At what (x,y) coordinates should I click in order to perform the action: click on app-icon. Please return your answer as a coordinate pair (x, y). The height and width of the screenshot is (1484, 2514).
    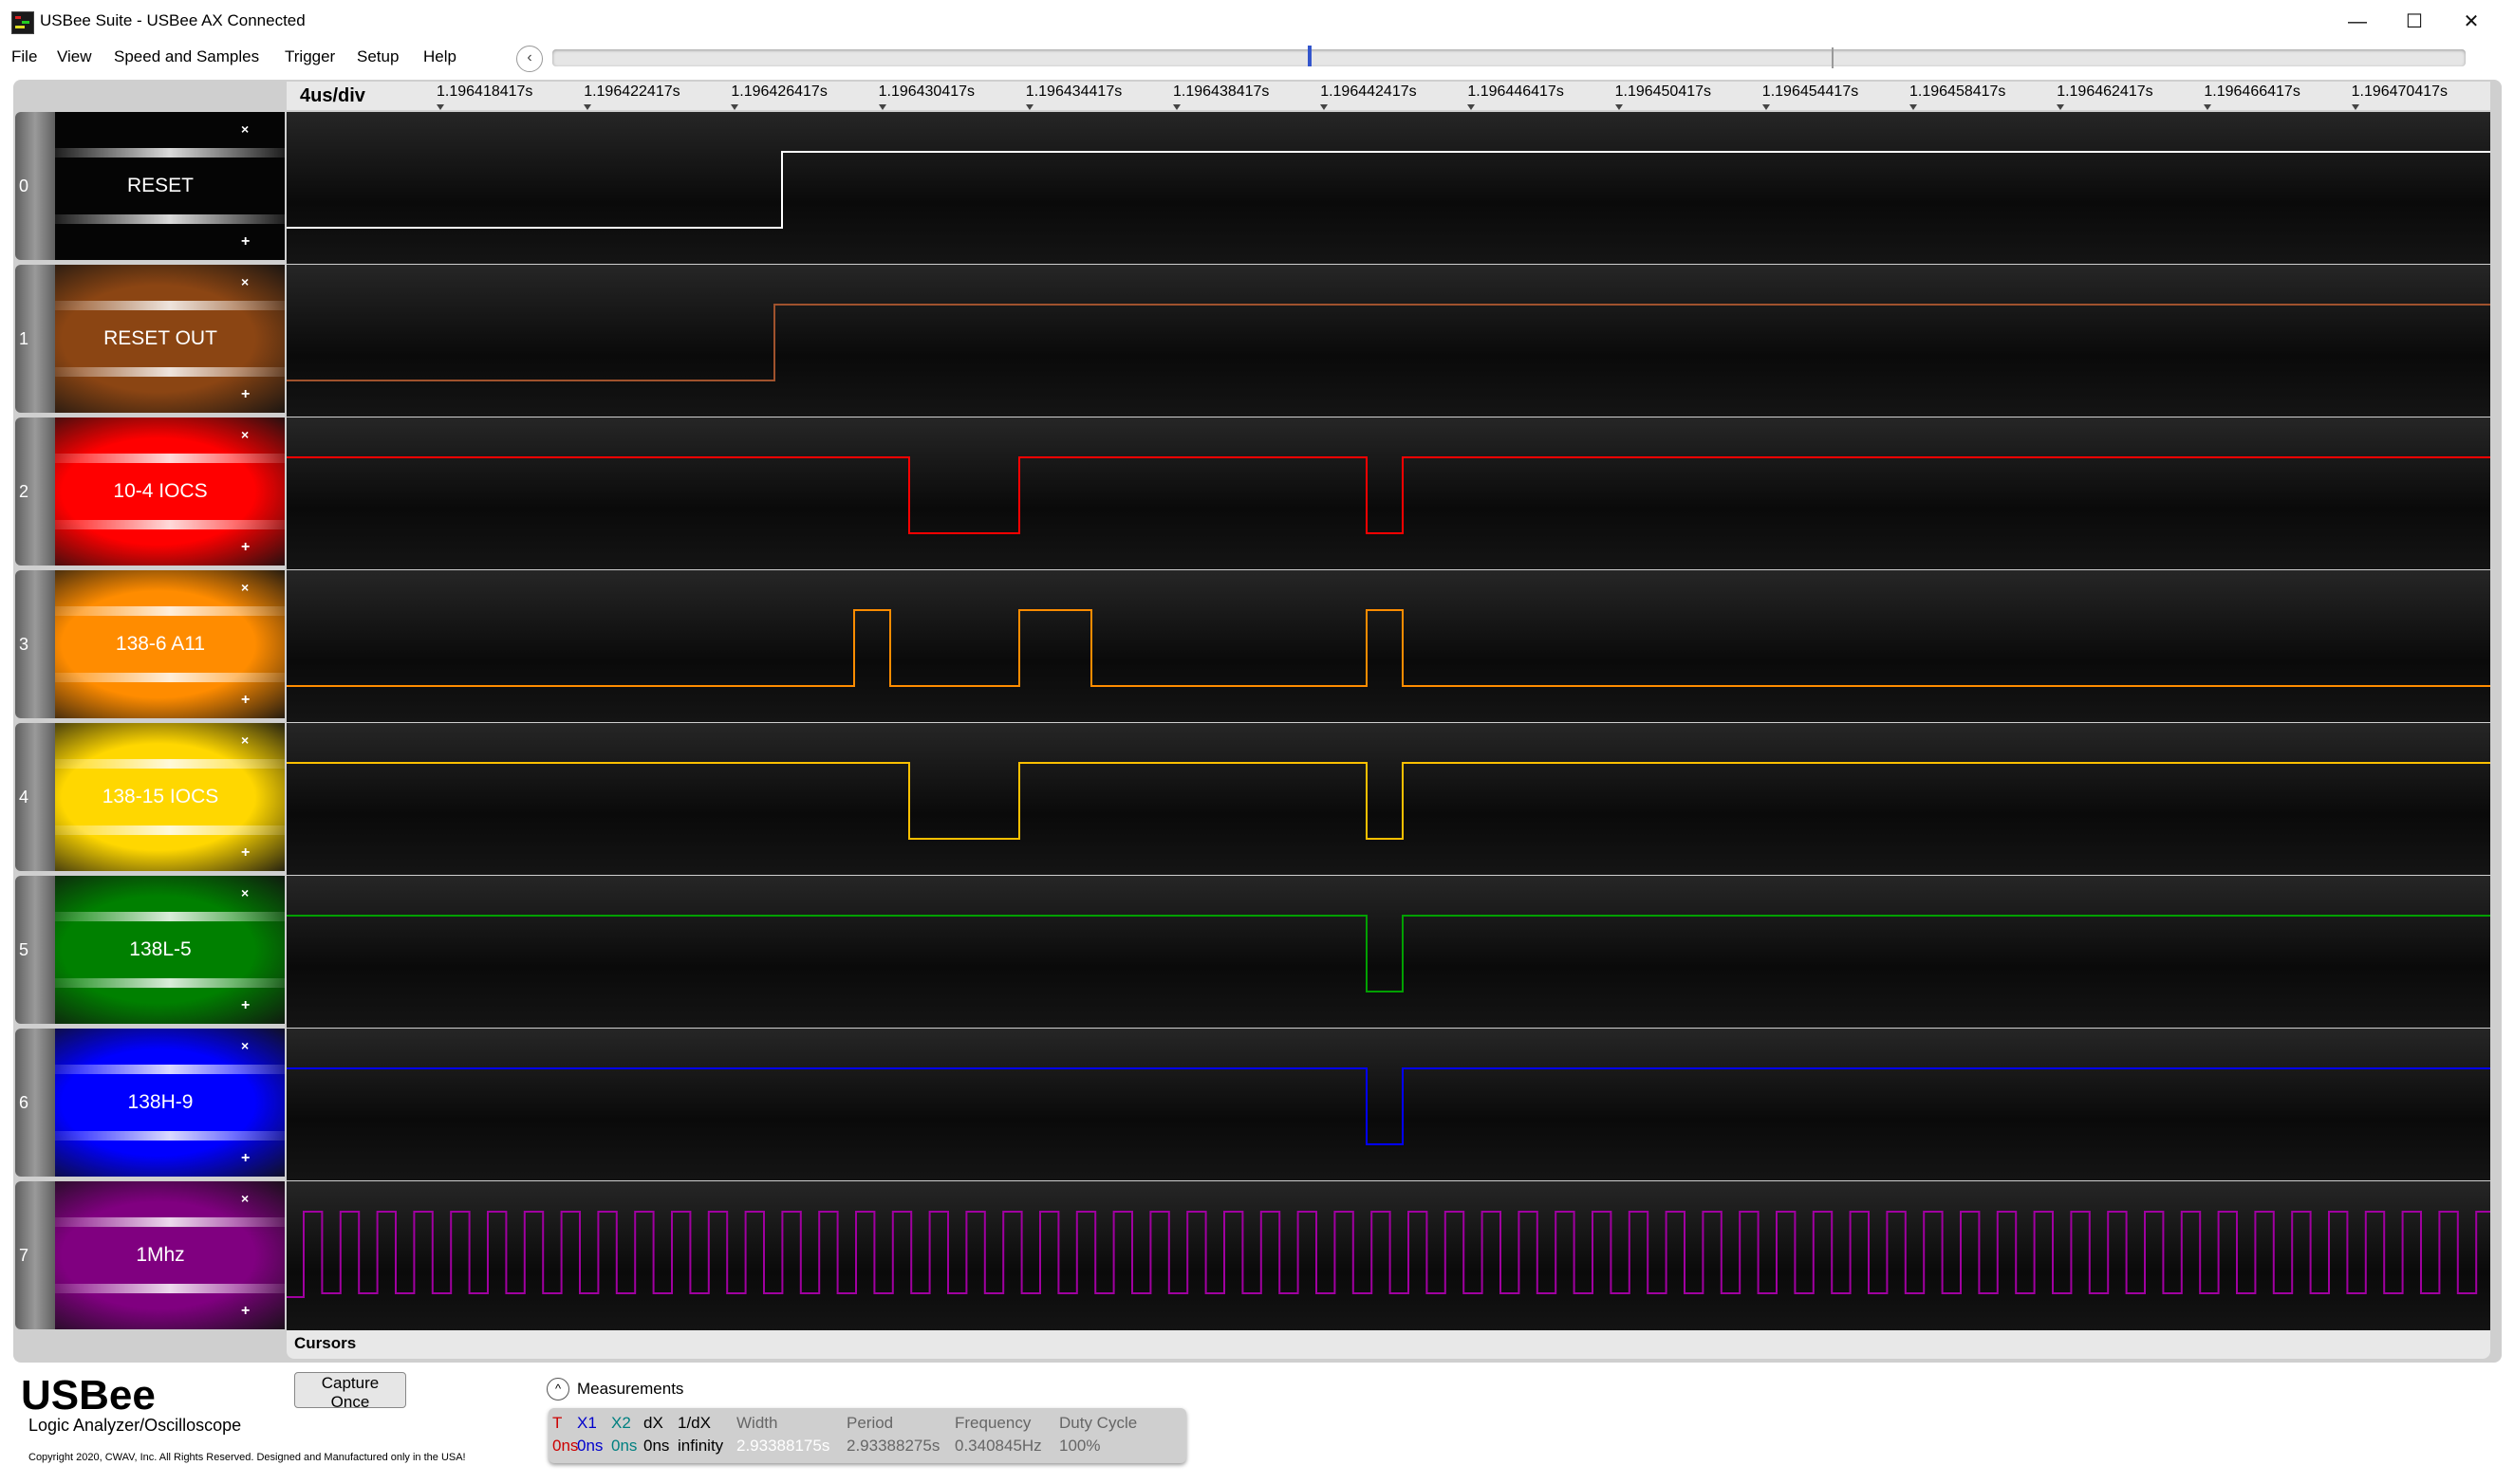
    Looking at the image, I should click on (22, 22).